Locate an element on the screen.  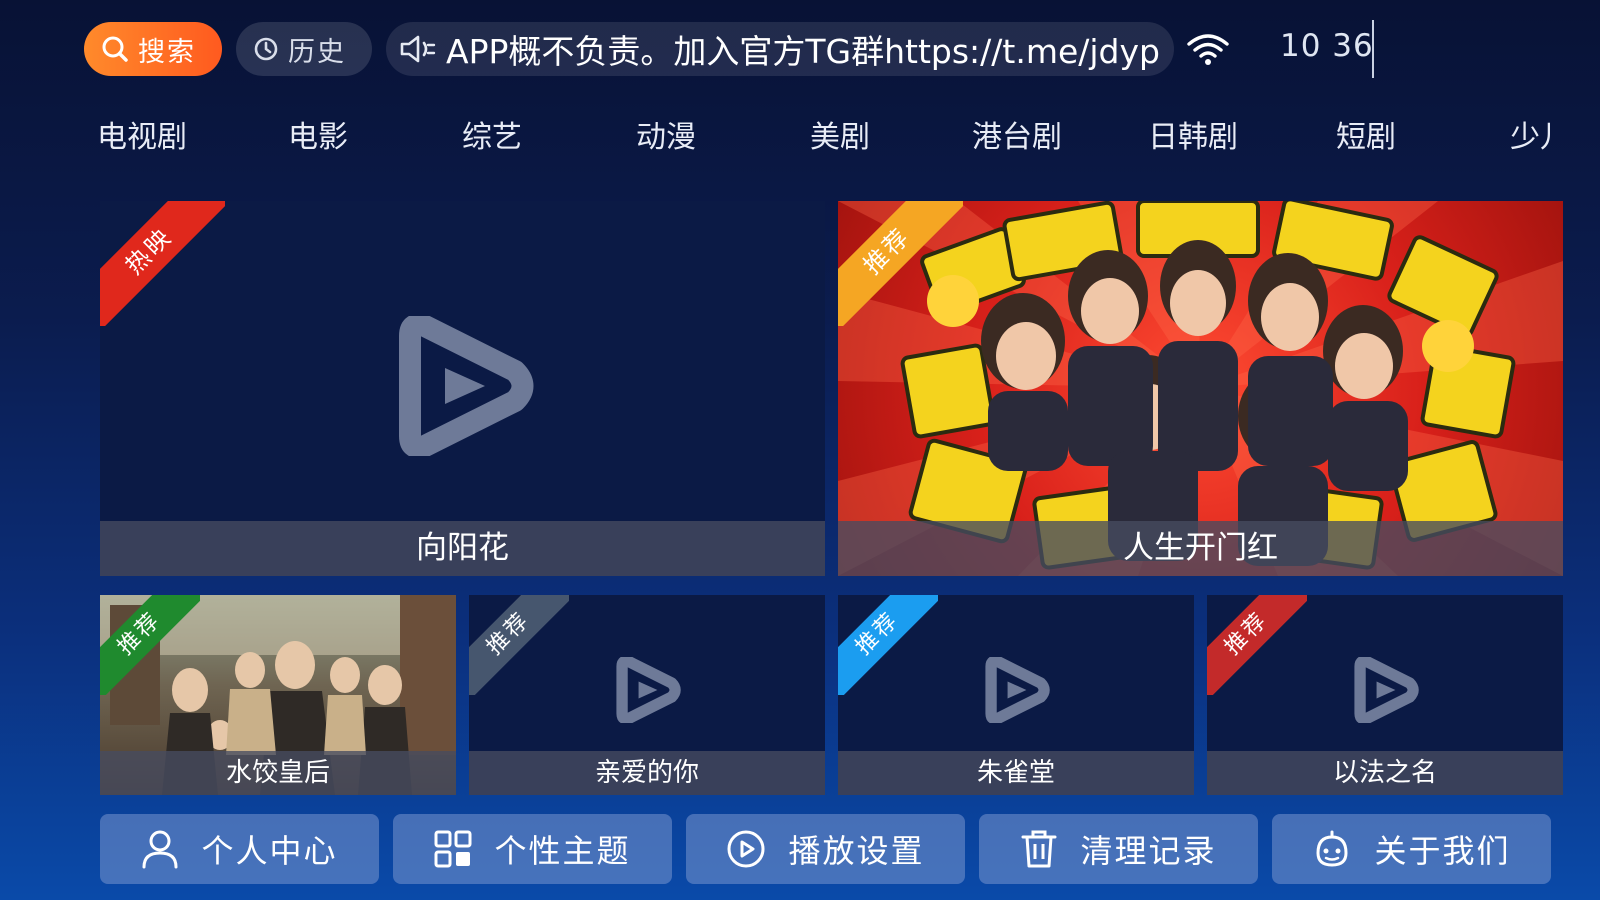
search-label: 搜索 is located at coordinates (167, 52).